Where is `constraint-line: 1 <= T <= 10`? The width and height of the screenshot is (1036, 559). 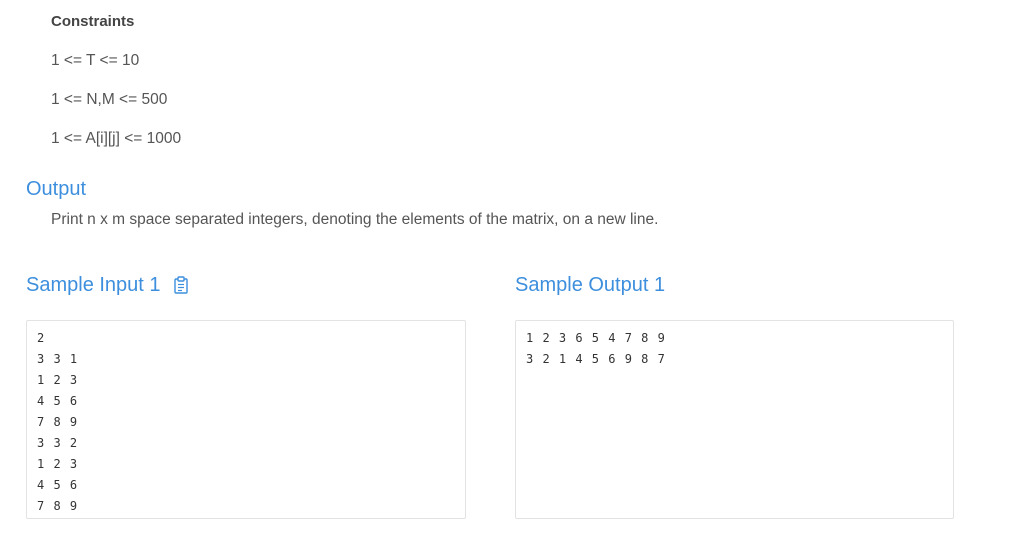
constraint-line: 1 <= T <= 10 is located at coordinates (95, 60).